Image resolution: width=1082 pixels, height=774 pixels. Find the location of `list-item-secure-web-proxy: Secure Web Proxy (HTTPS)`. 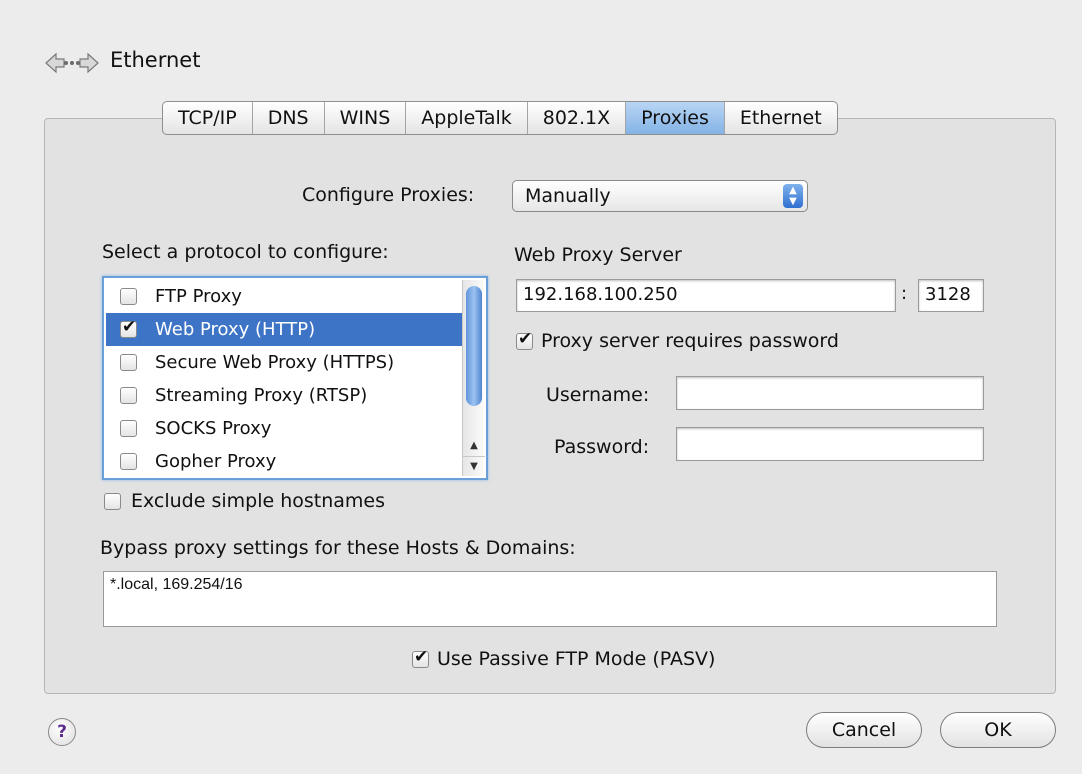

list-item-secure-web-proxy: Secure Web Proxy (HTTPS) is located at coordinates (284, 362).